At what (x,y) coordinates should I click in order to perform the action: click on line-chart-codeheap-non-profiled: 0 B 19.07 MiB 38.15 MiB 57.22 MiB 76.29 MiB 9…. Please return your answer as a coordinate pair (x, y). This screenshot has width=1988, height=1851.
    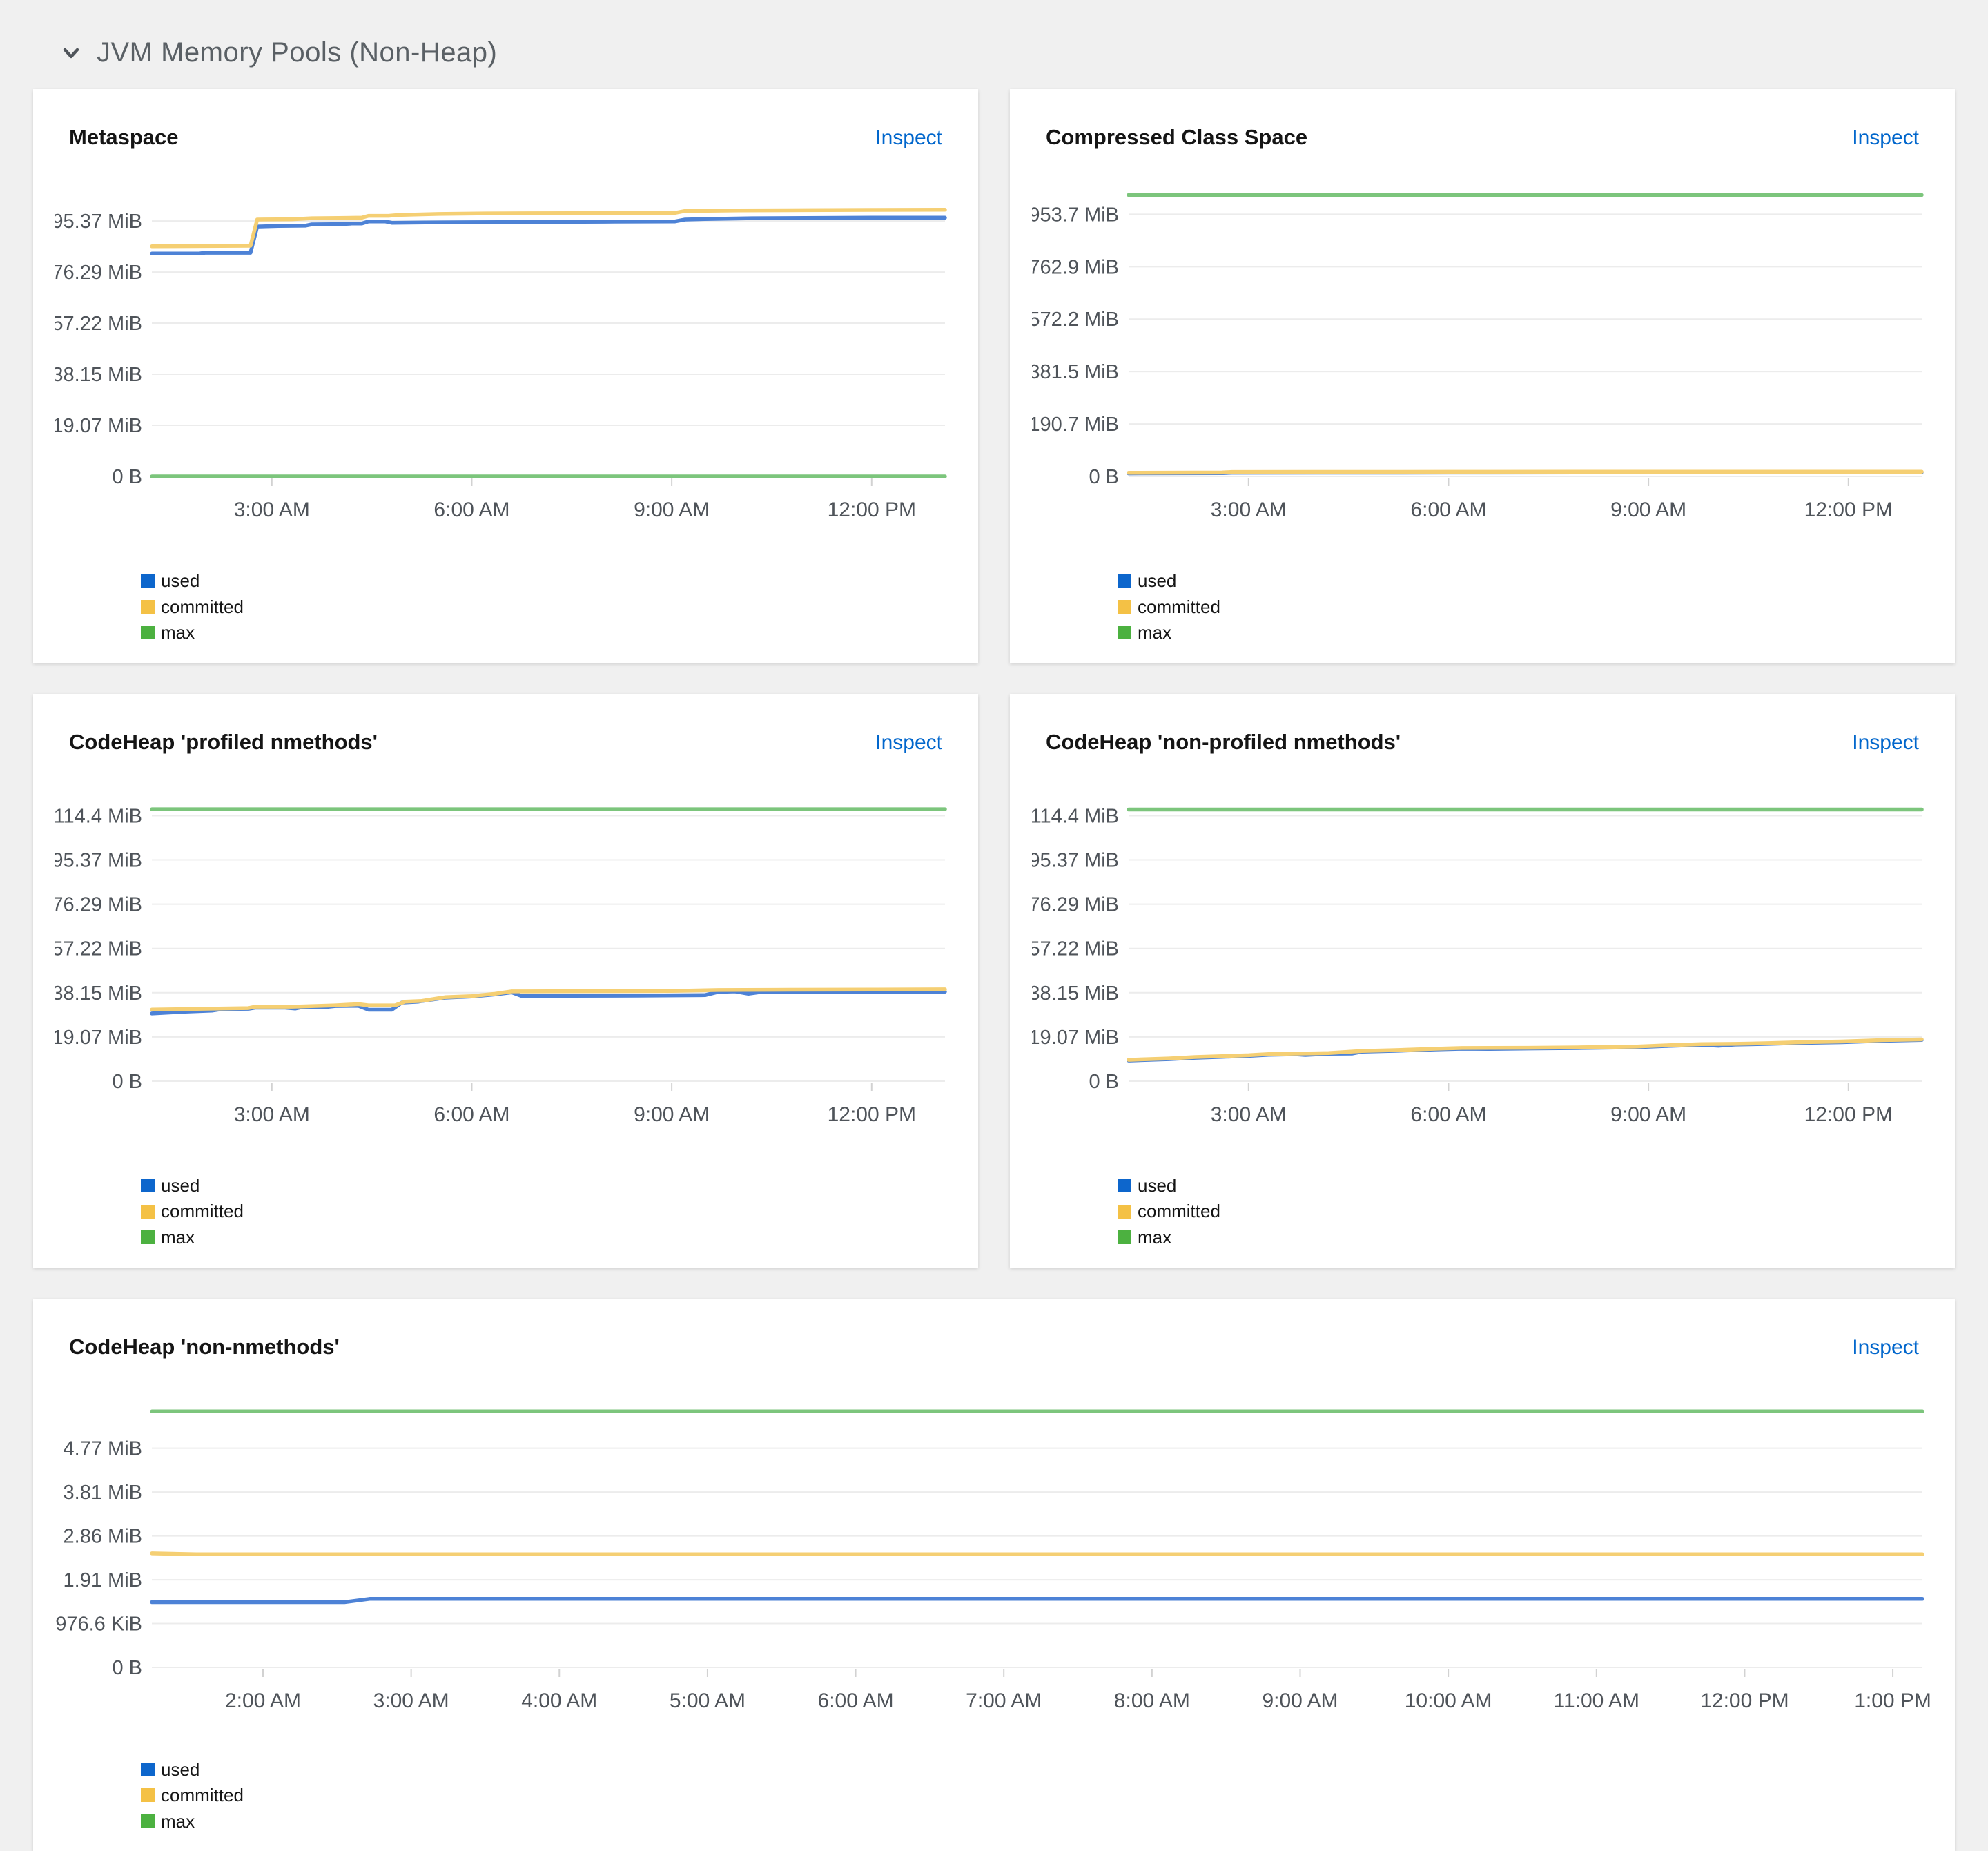
    Looking at the image, I should click on (1482, 967).